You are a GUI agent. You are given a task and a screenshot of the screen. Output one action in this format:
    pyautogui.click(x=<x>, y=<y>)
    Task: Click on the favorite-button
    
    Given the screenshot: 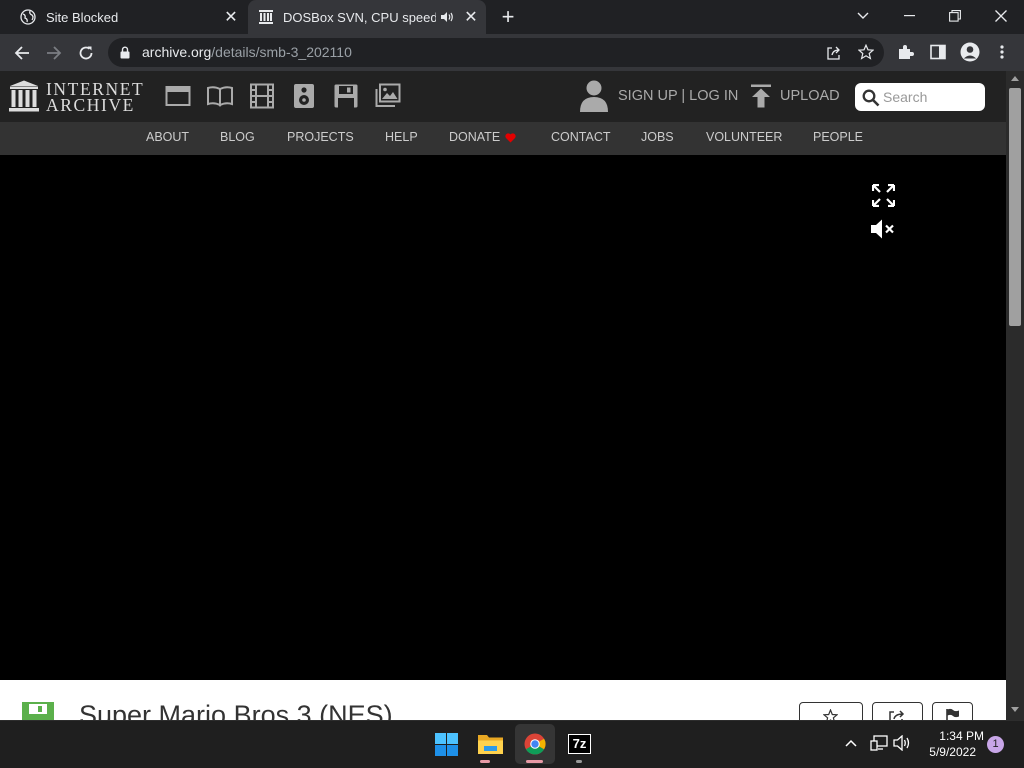 What is the action you would take?
    pyautogui.click(x=831, y=711)
    